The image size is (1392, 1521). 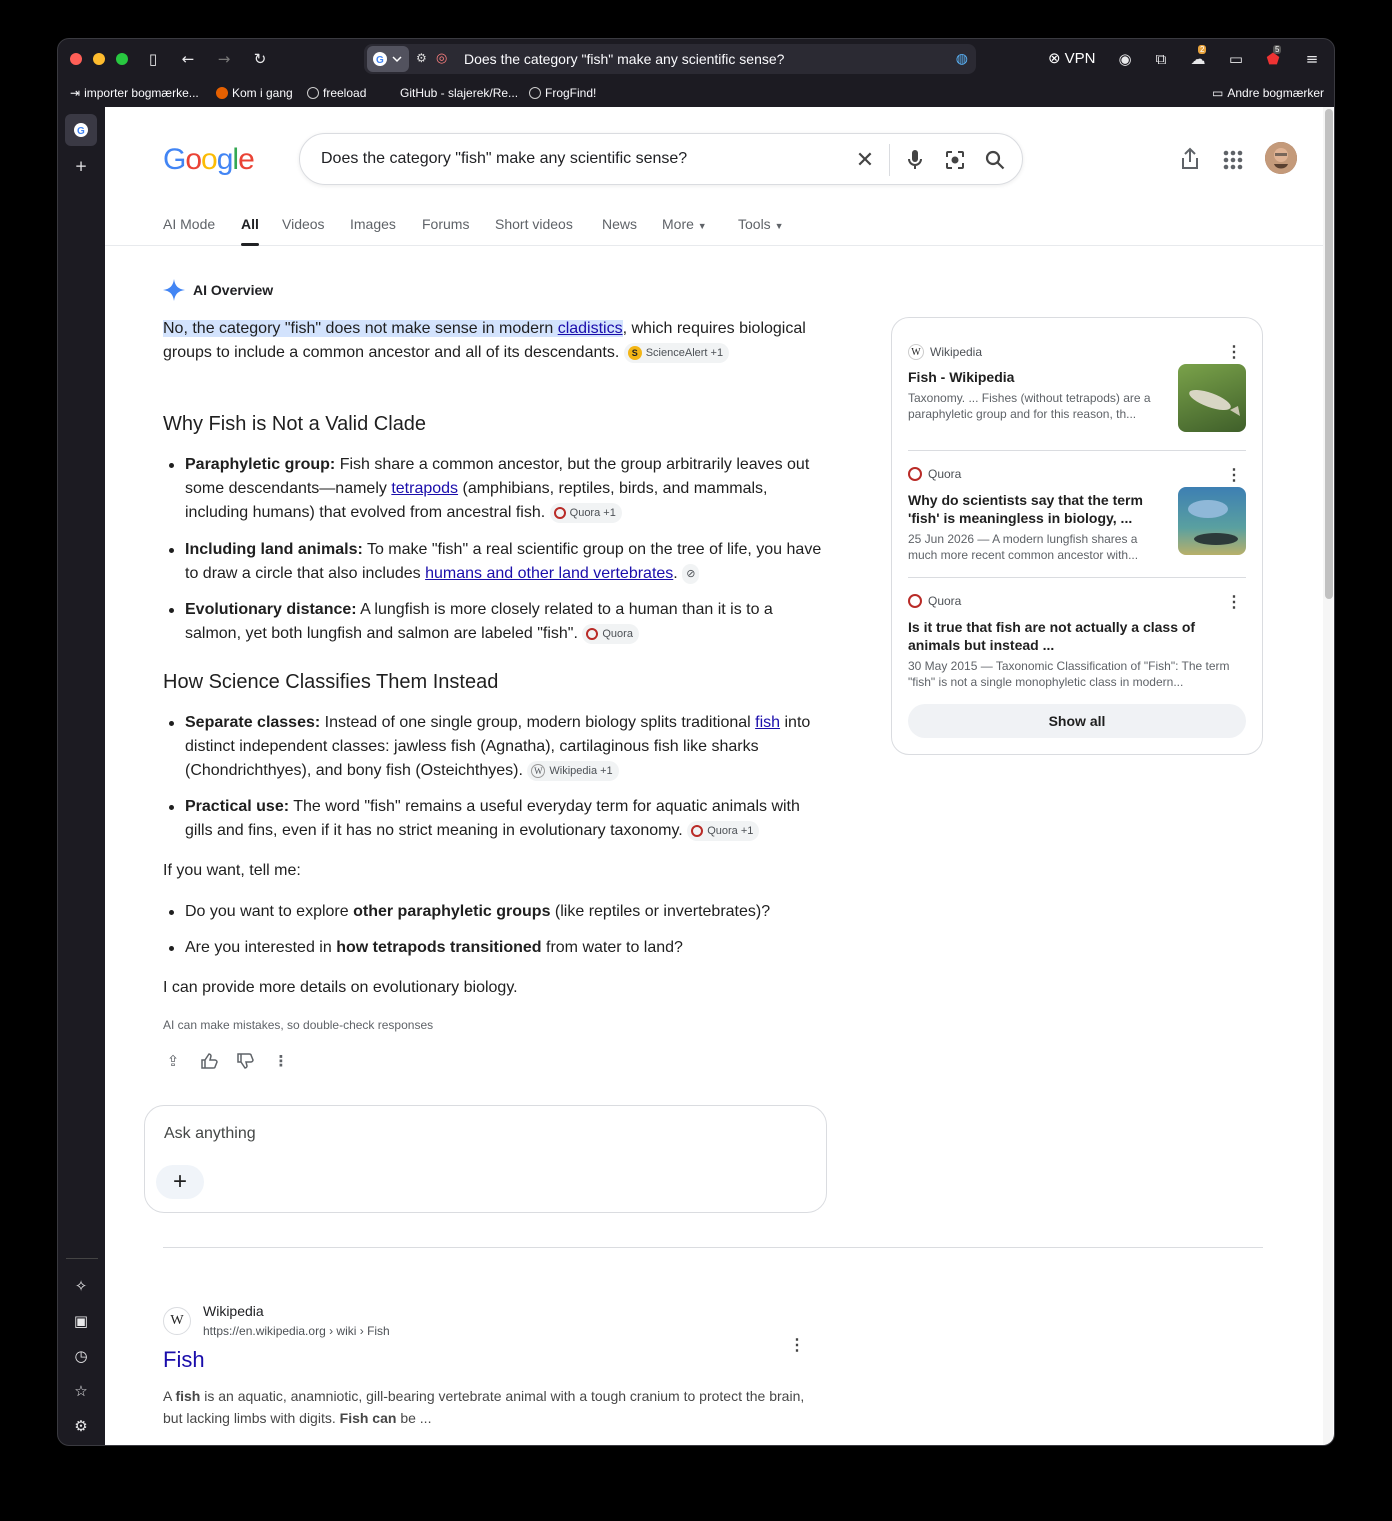 I want to click on close-window-button, so click(x=76, y=59).